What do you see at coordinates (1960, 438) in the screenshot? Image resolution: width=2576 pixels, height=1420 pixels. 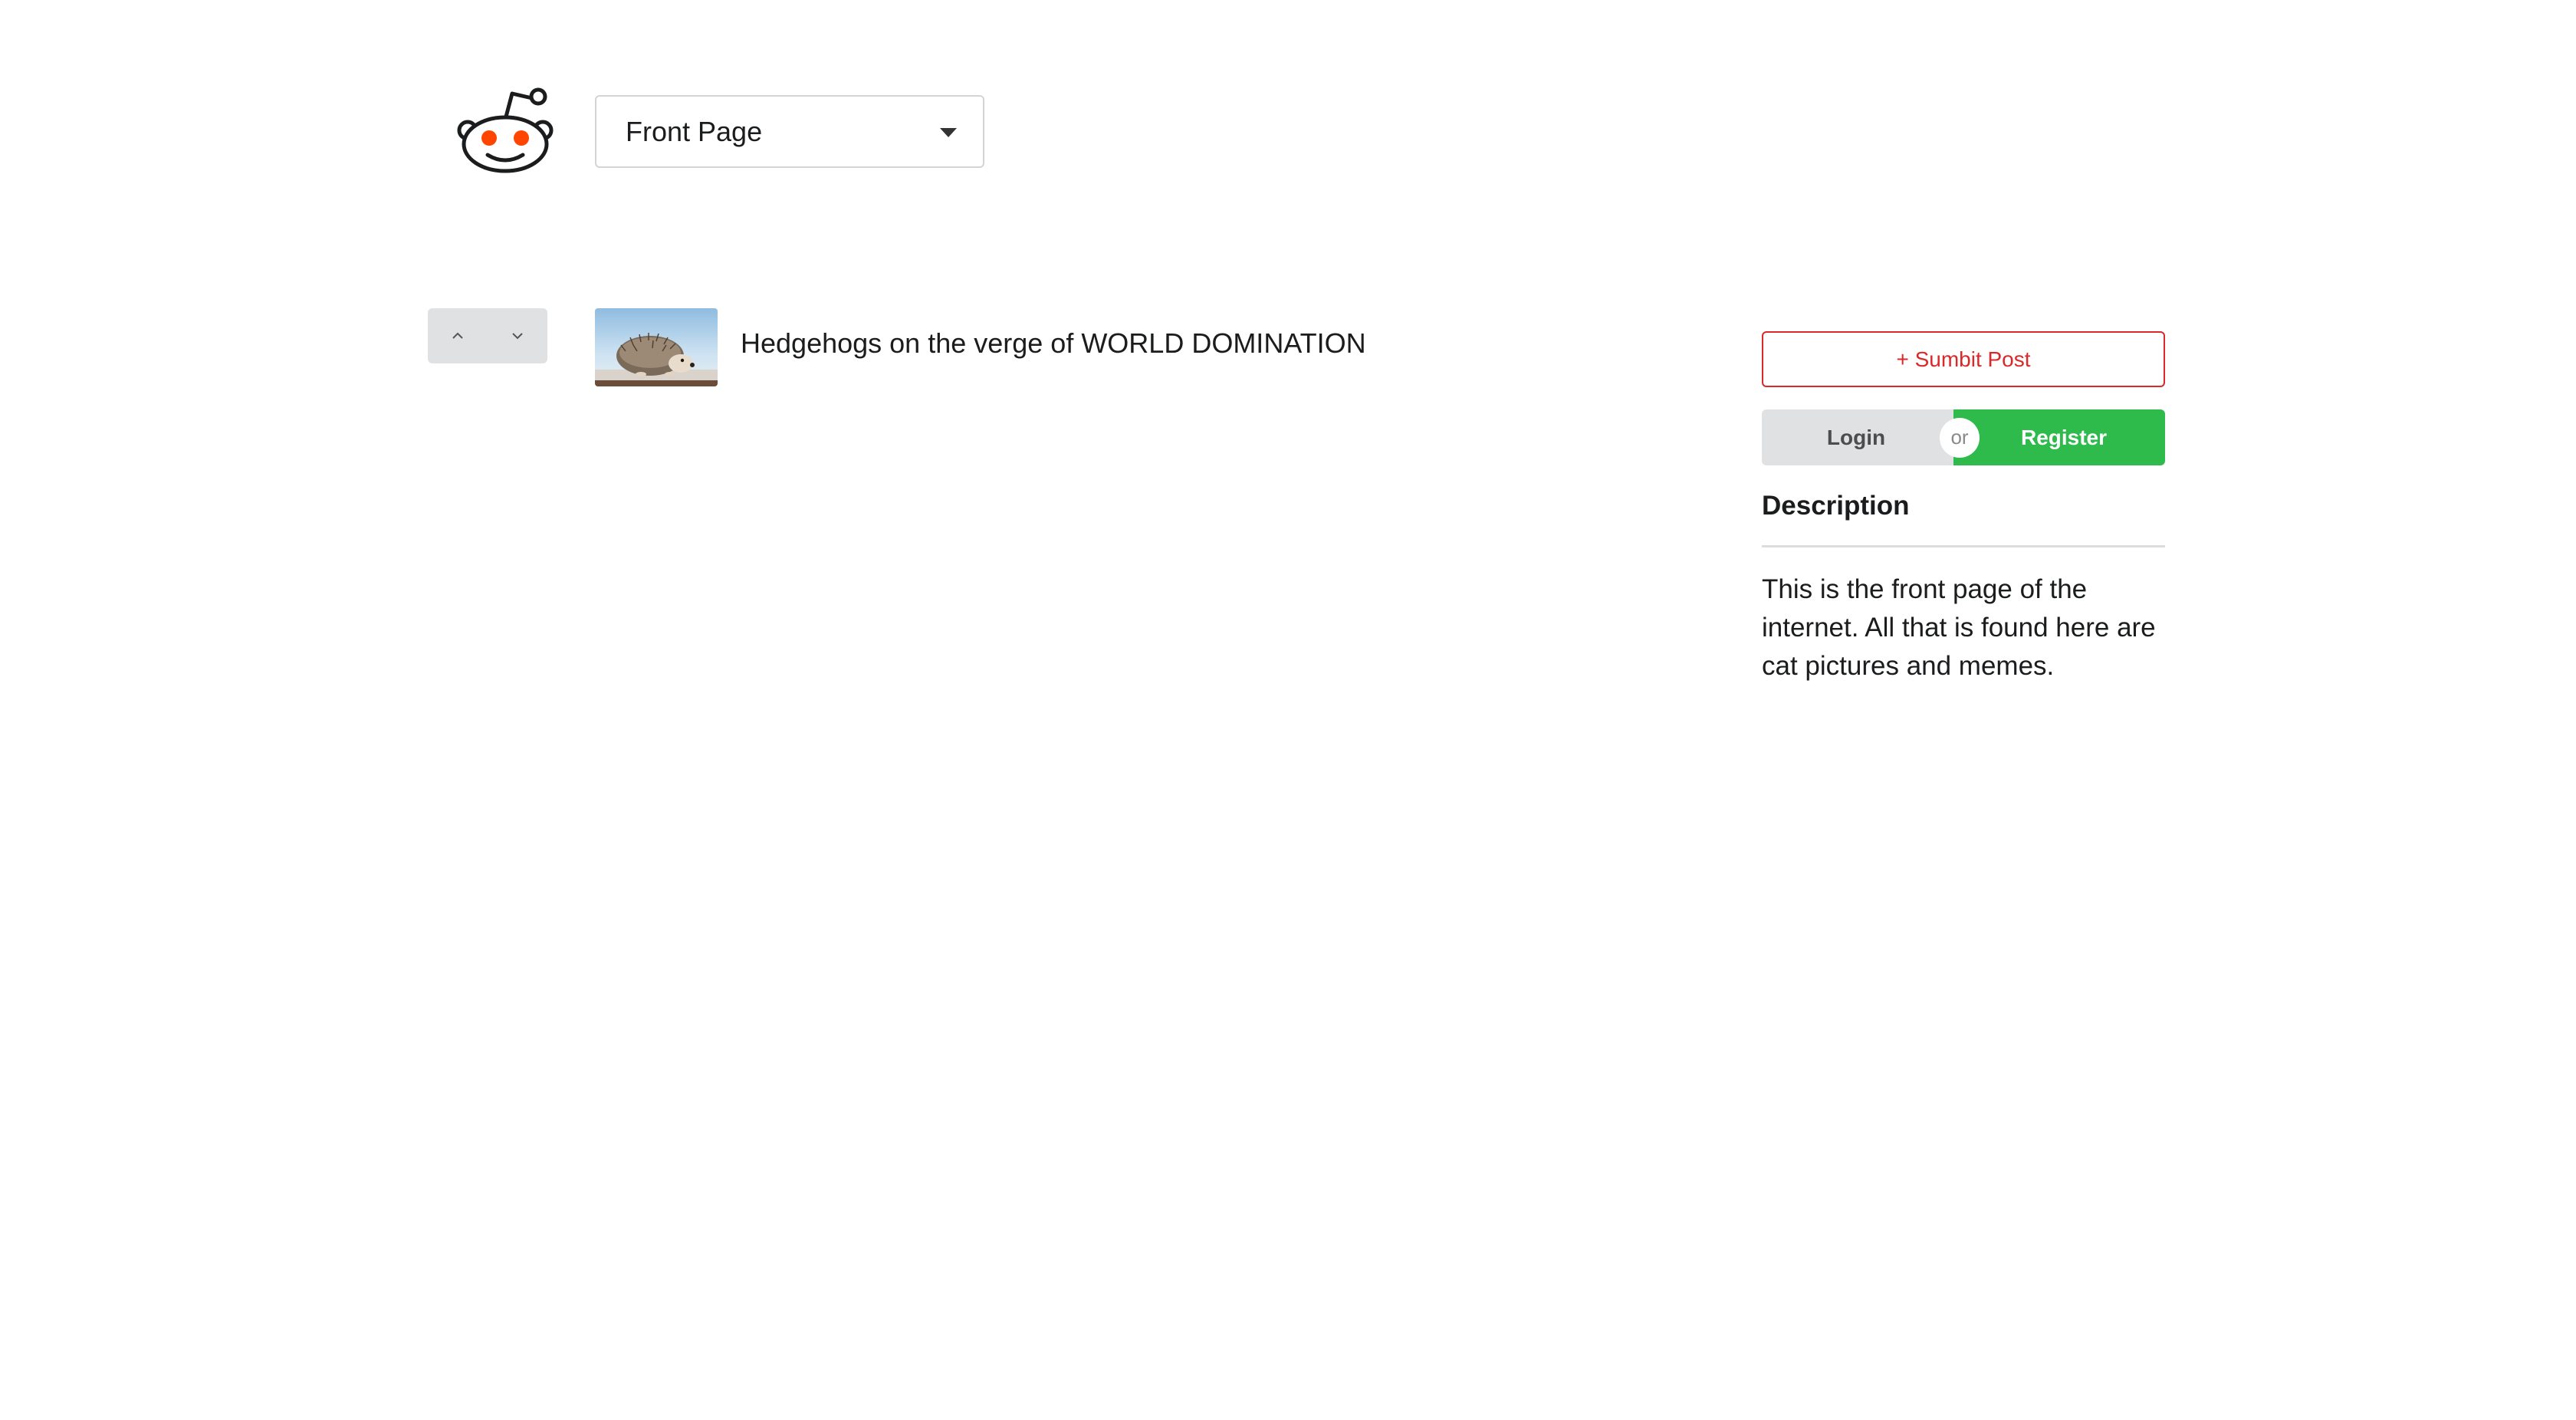 I see `or-divider-badge: or` at bounding box center [1960, 438].